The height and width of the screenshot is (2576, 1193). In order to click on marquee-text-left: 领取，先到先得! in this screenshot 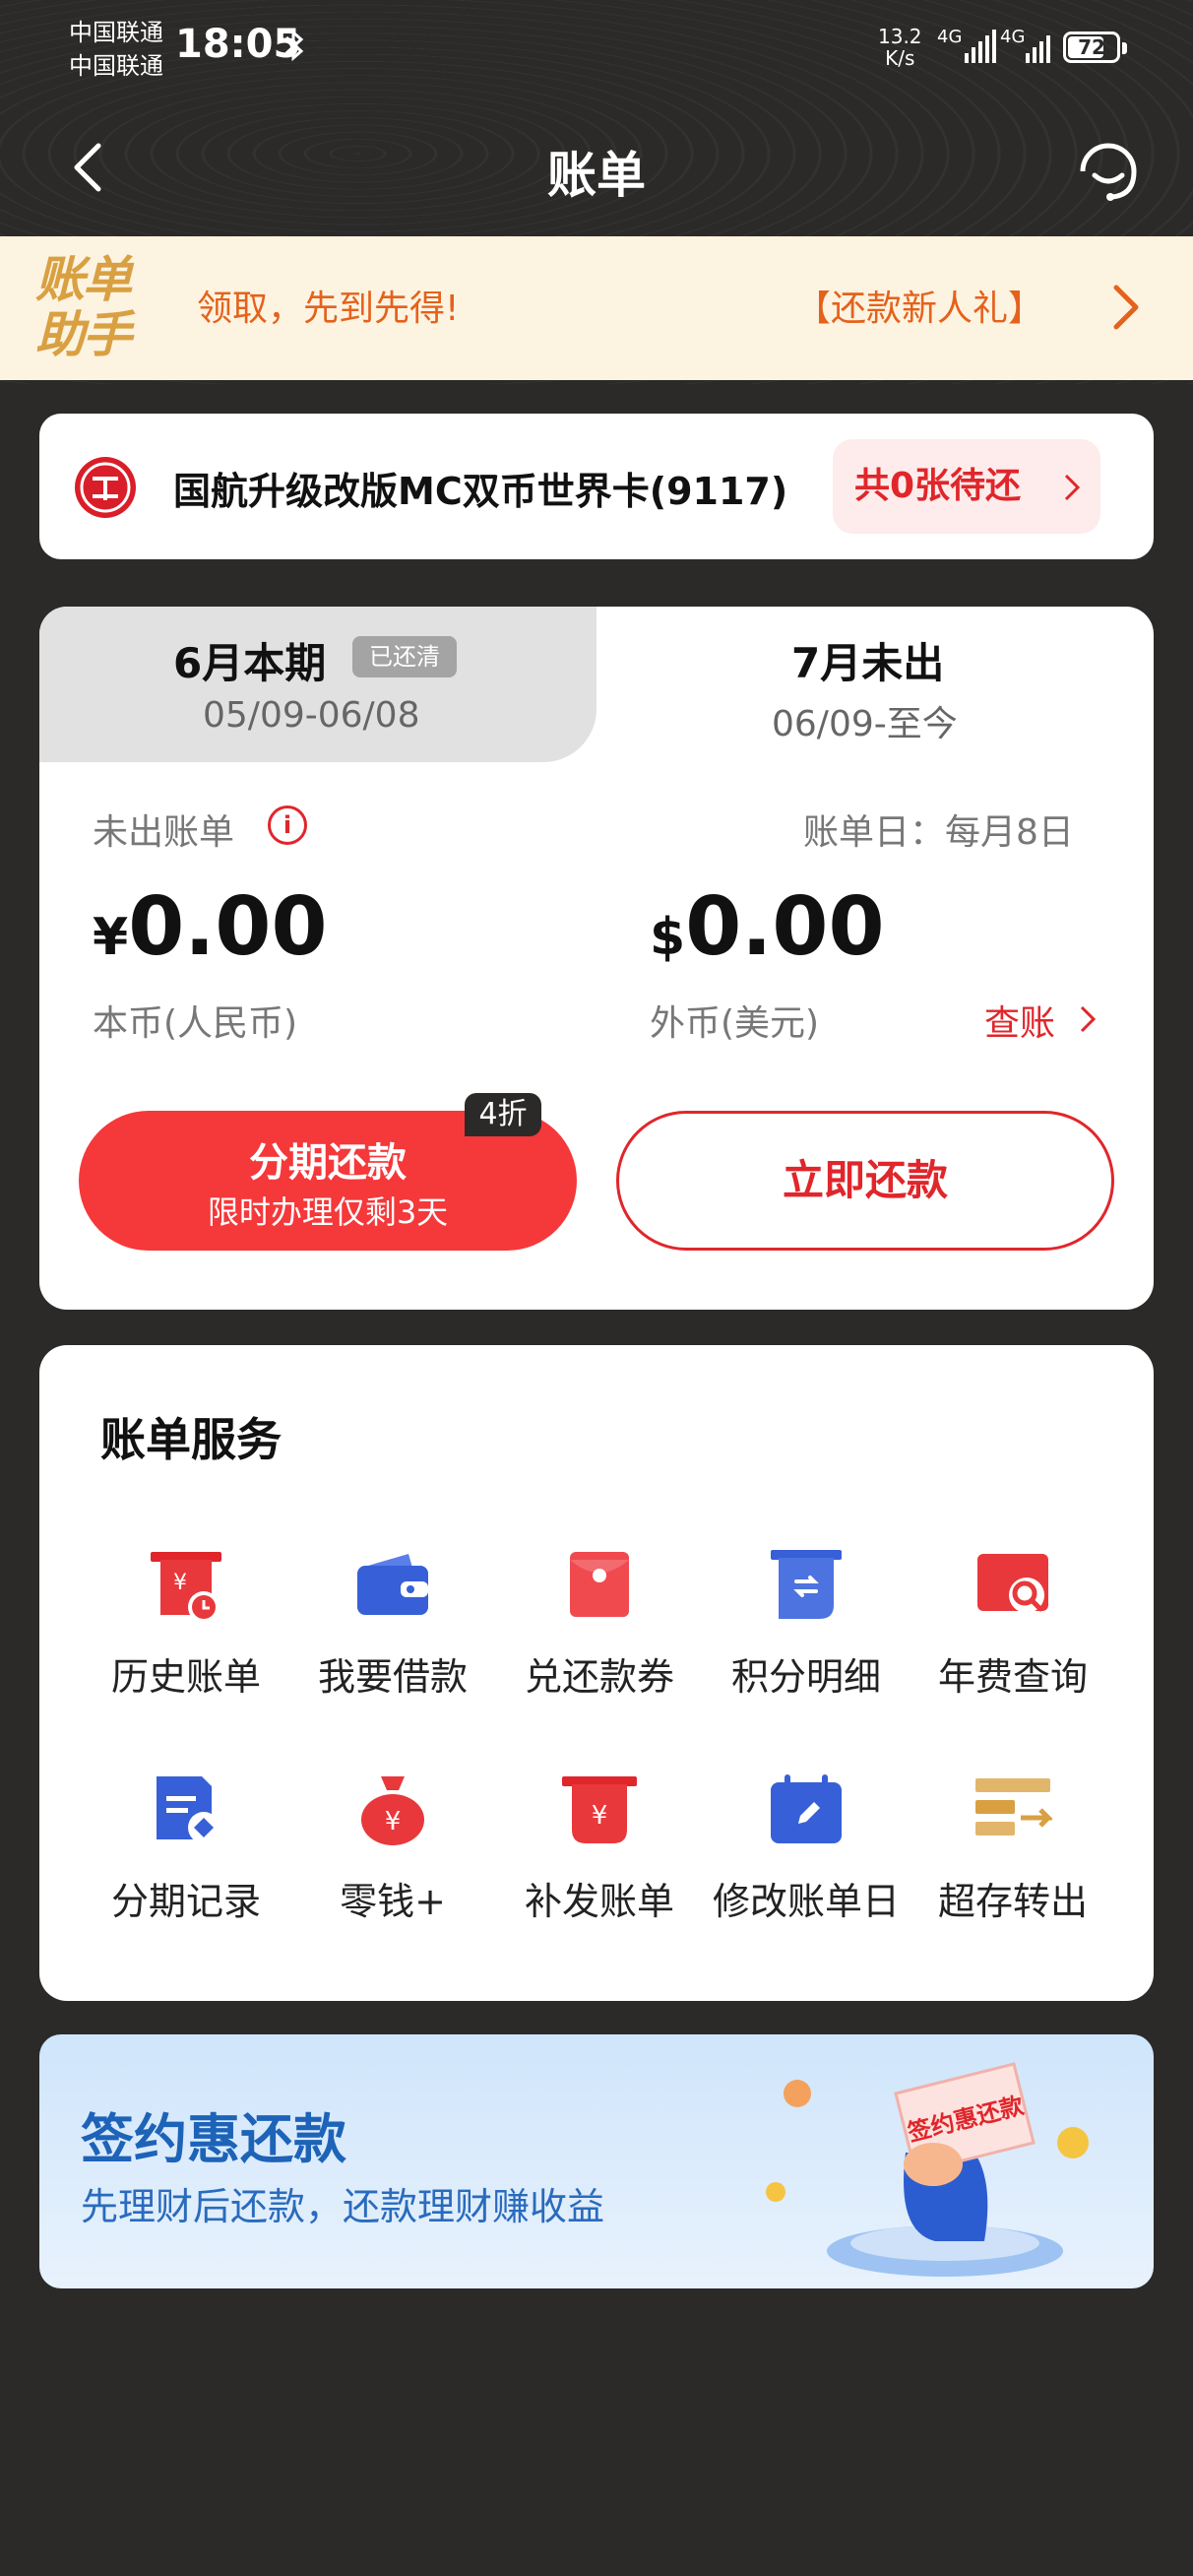, I will do `click(328, 309)`.